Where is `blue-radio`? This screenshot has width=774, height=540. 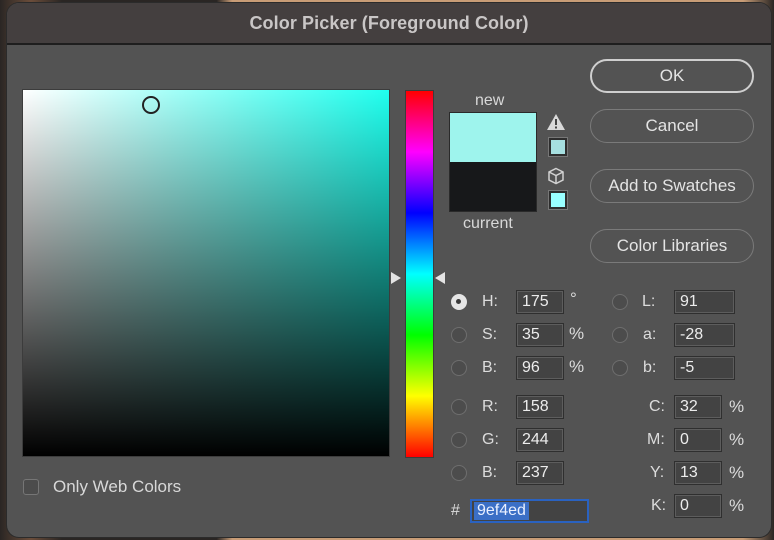
blue-radio is located at coordinates (459, 473).